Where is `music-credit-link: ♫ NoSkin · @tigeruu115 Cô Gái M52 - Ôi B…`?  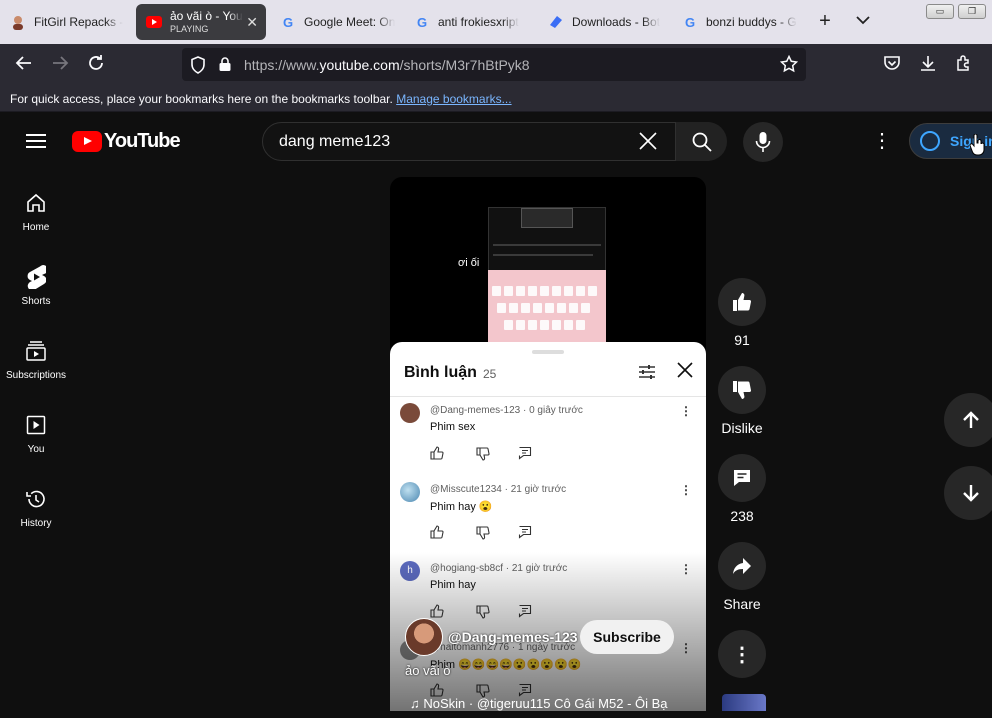
music-credit-link: ♫ NoSkin · @tigeruu115 Cô Gái M52 - Ôi B… is located at coordinates (556, 703).